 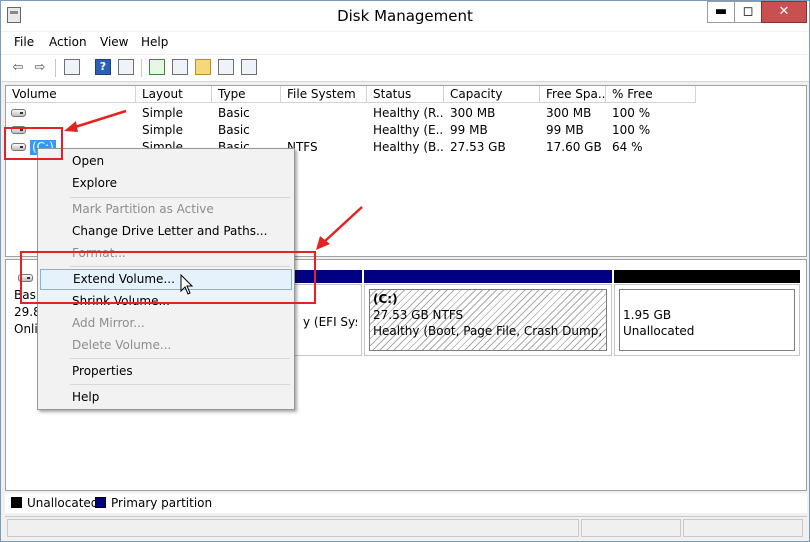 I want to click on column-header-file-system: File System, so click(x=324, y=94).